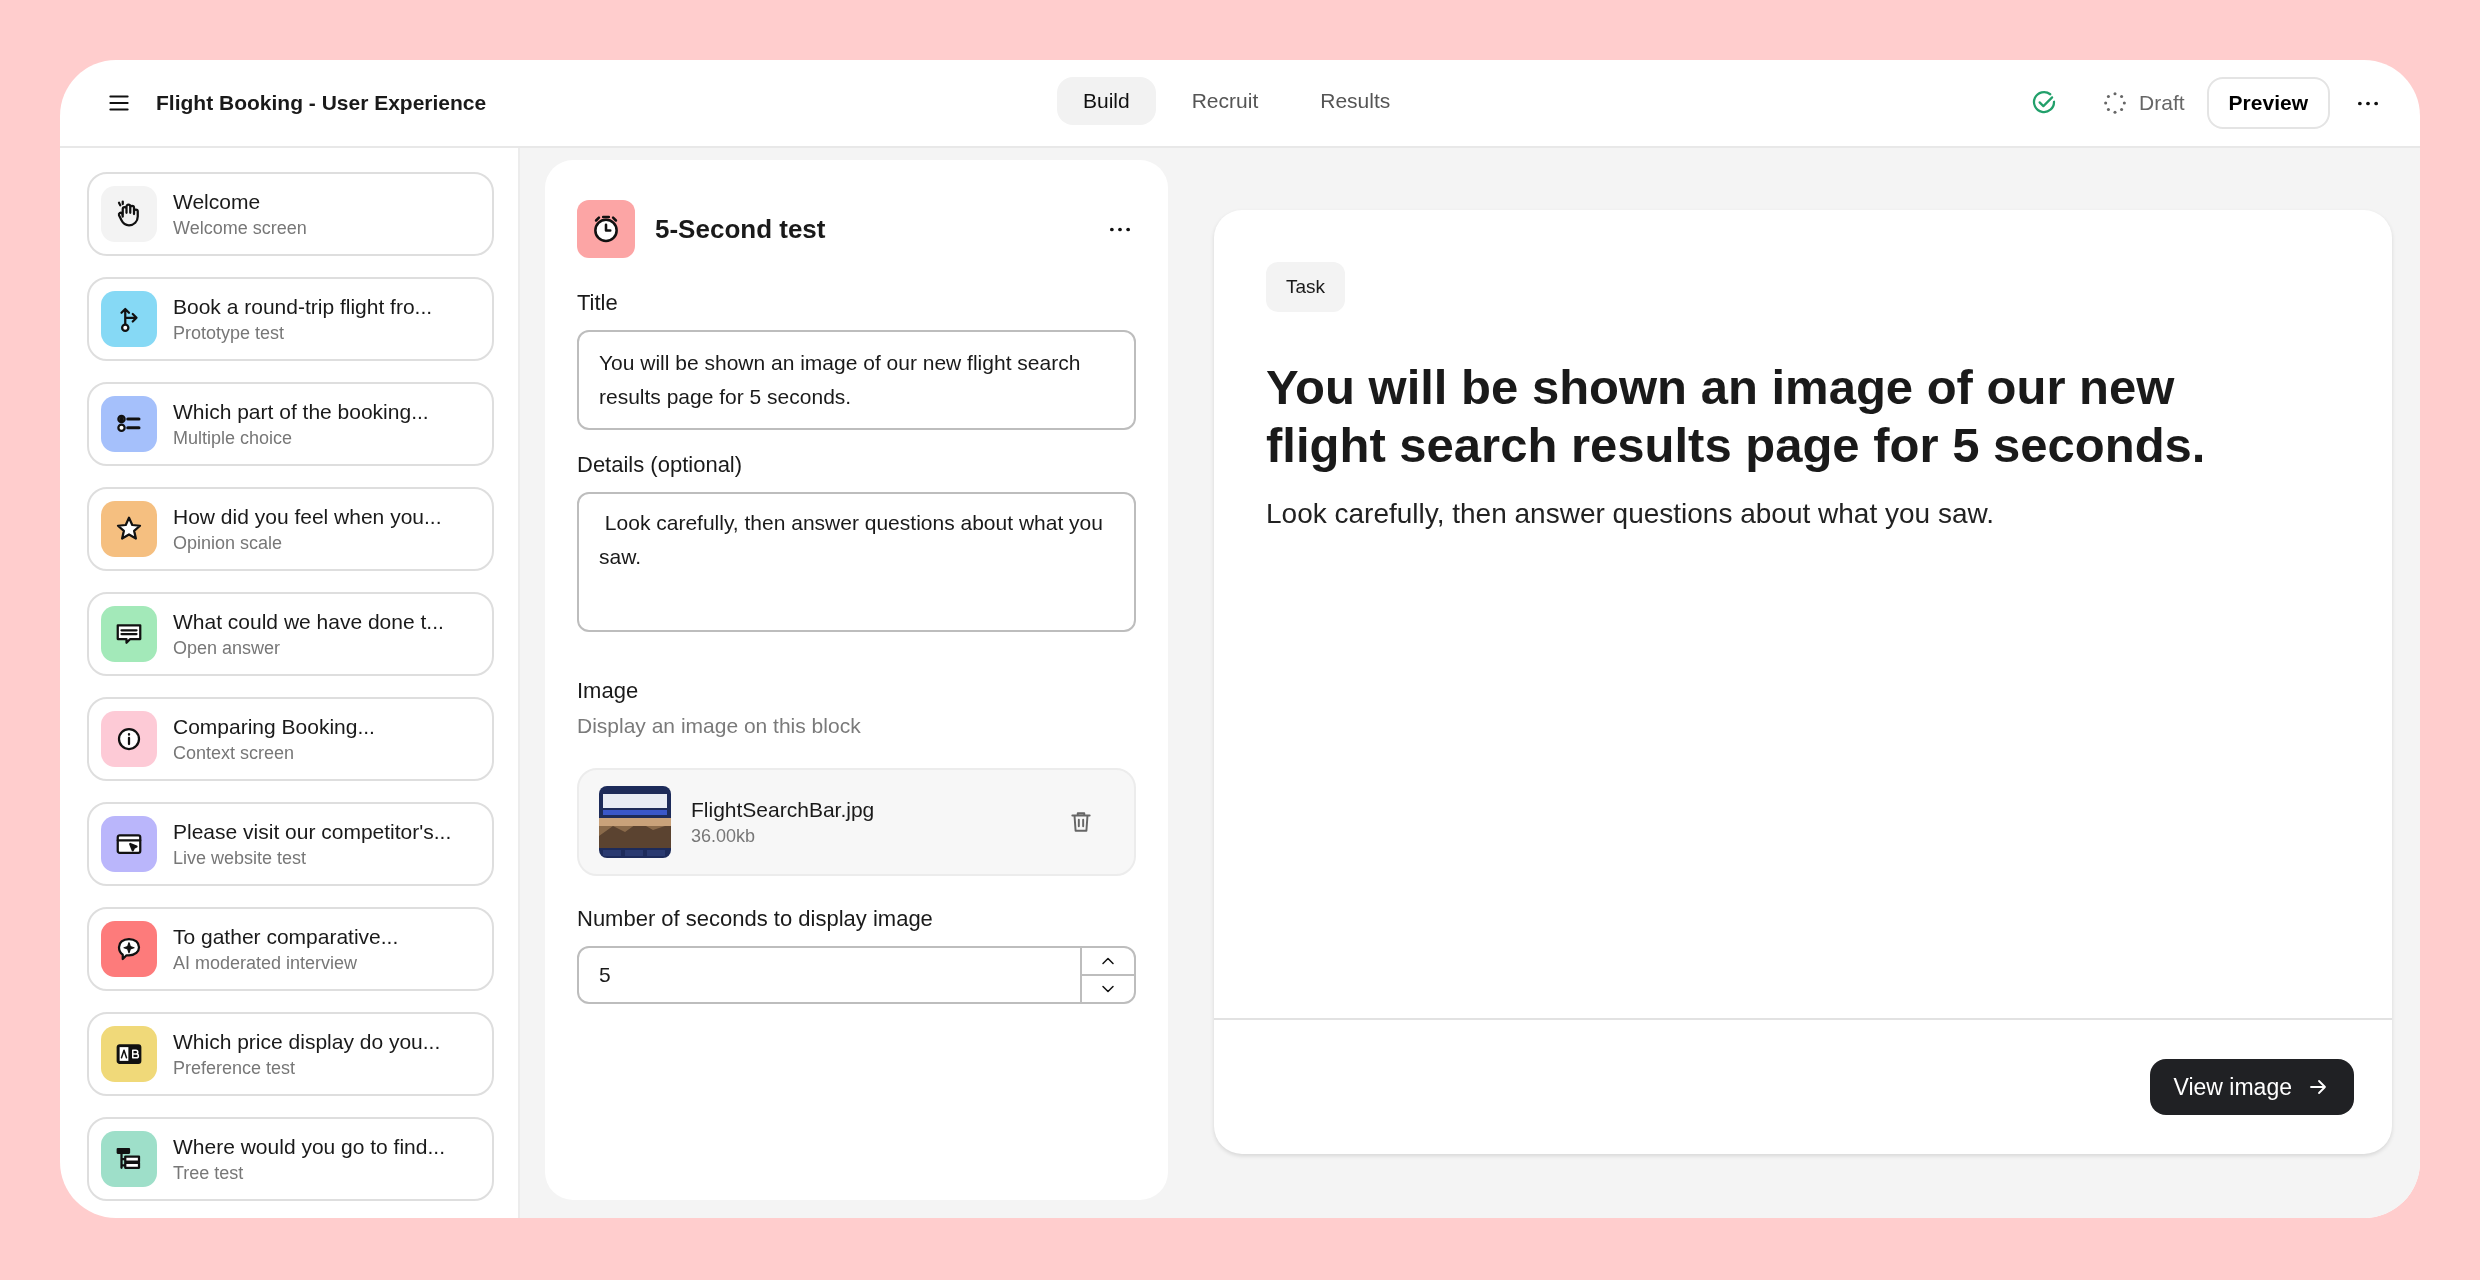 This screenshot has height=1280, width=2480. I want to click on block-type: Opinion scale, so click(228, 543).